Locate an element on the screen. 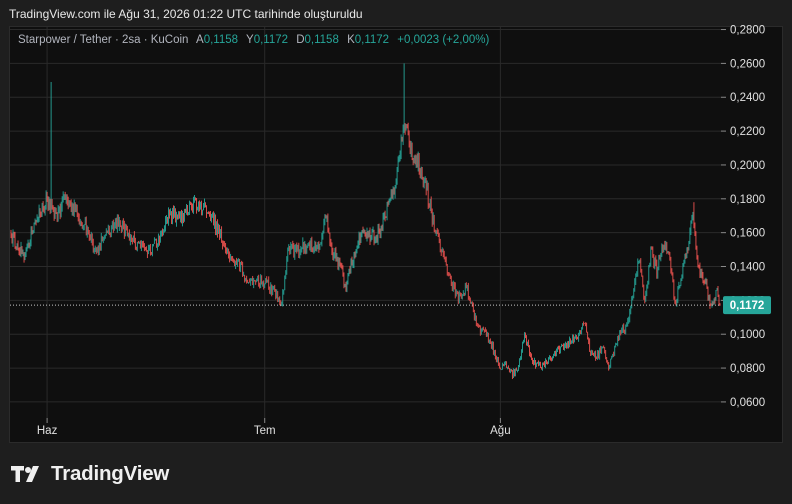 The width and height of the screenshot is (792, 504). tradingview-brand: TradingView is located at coordinates (90, 474).